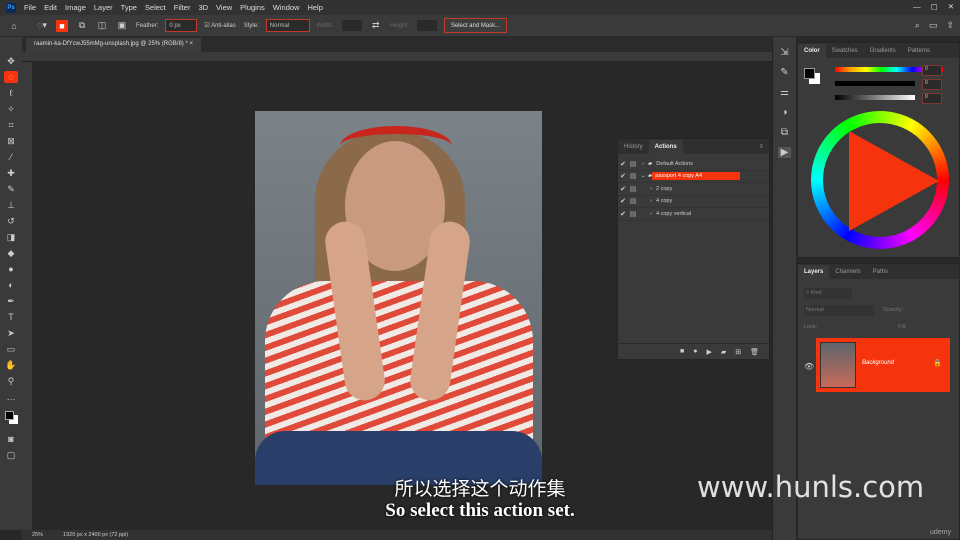 This screenshot has width=960, height=540. What do you see at coordinates (11, 109) in the screenshot?
I see `magic-wand-tool-icon: ✧` at bounding box center [11, 109].